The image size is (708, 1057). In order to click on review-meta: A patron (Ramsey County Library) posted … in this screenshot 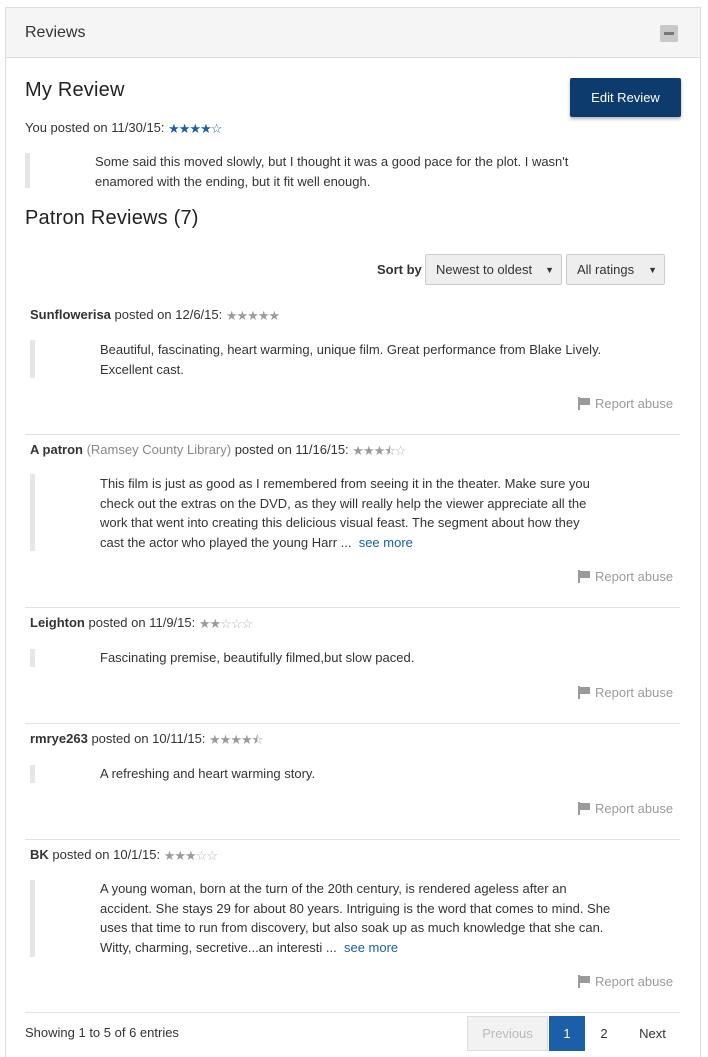, I will do `click(218, 452)`.